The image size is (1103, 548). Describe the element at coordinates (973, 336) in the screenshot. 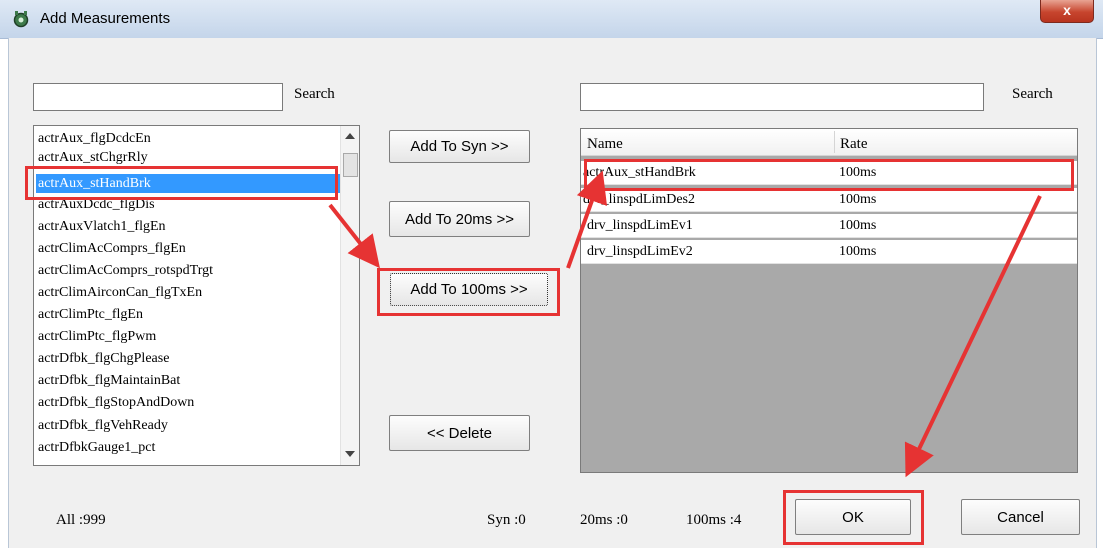

I see `arrow-to-ok-button` at that location.